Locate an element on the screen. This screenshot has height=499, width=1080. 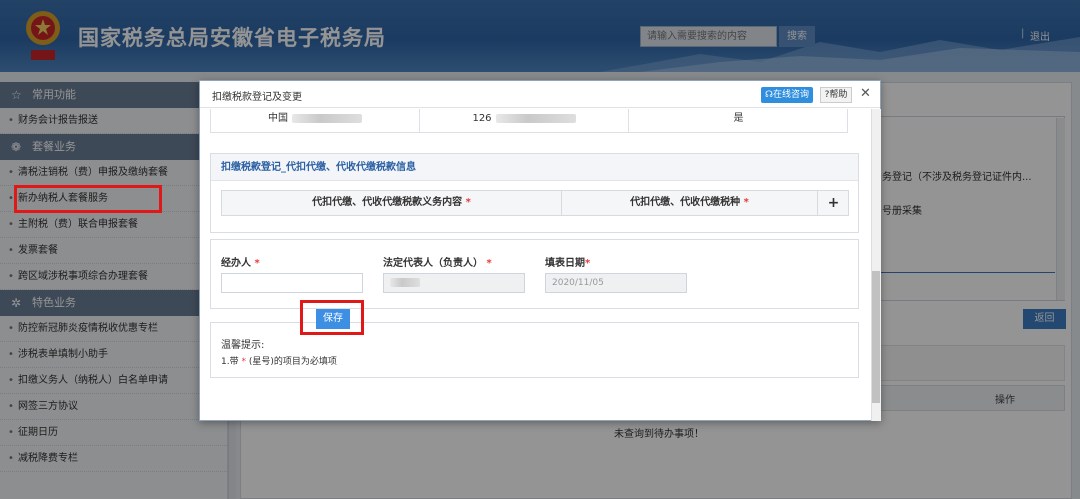
label-text: 法定代表人（负责人） is located at coordinates (433, 263).